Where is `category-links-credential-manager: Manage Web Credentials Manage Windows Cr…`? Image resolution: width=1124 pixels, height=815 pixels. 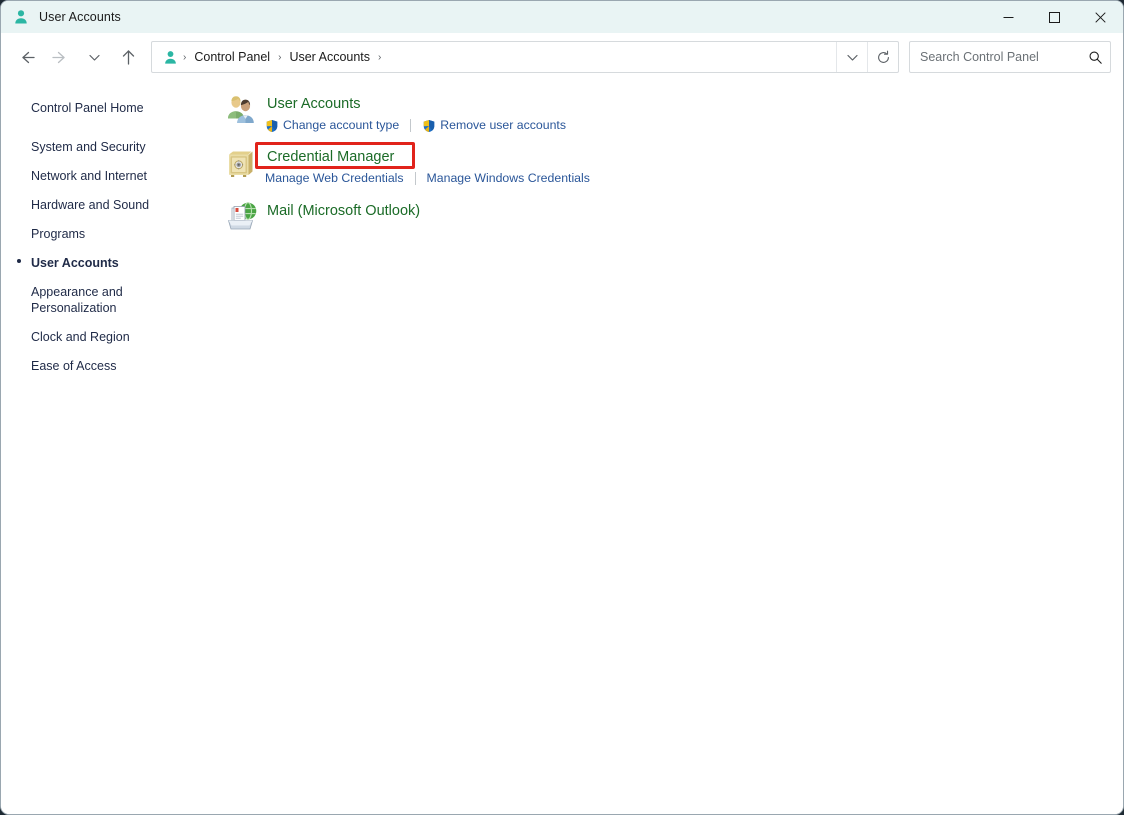
category-links-credential-manager: Manage Web Credentials Manage Windows Cr… is located at coordinates (427, 178).